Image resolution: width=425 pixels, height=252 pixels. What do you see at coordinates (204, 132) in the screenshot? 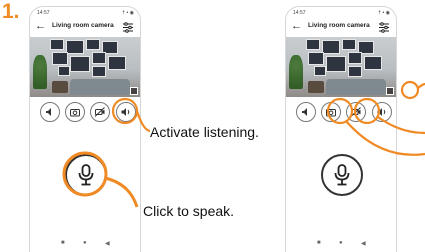
I see `caption-activate-listening: Activate listening.` at bounding box center [204, 132].